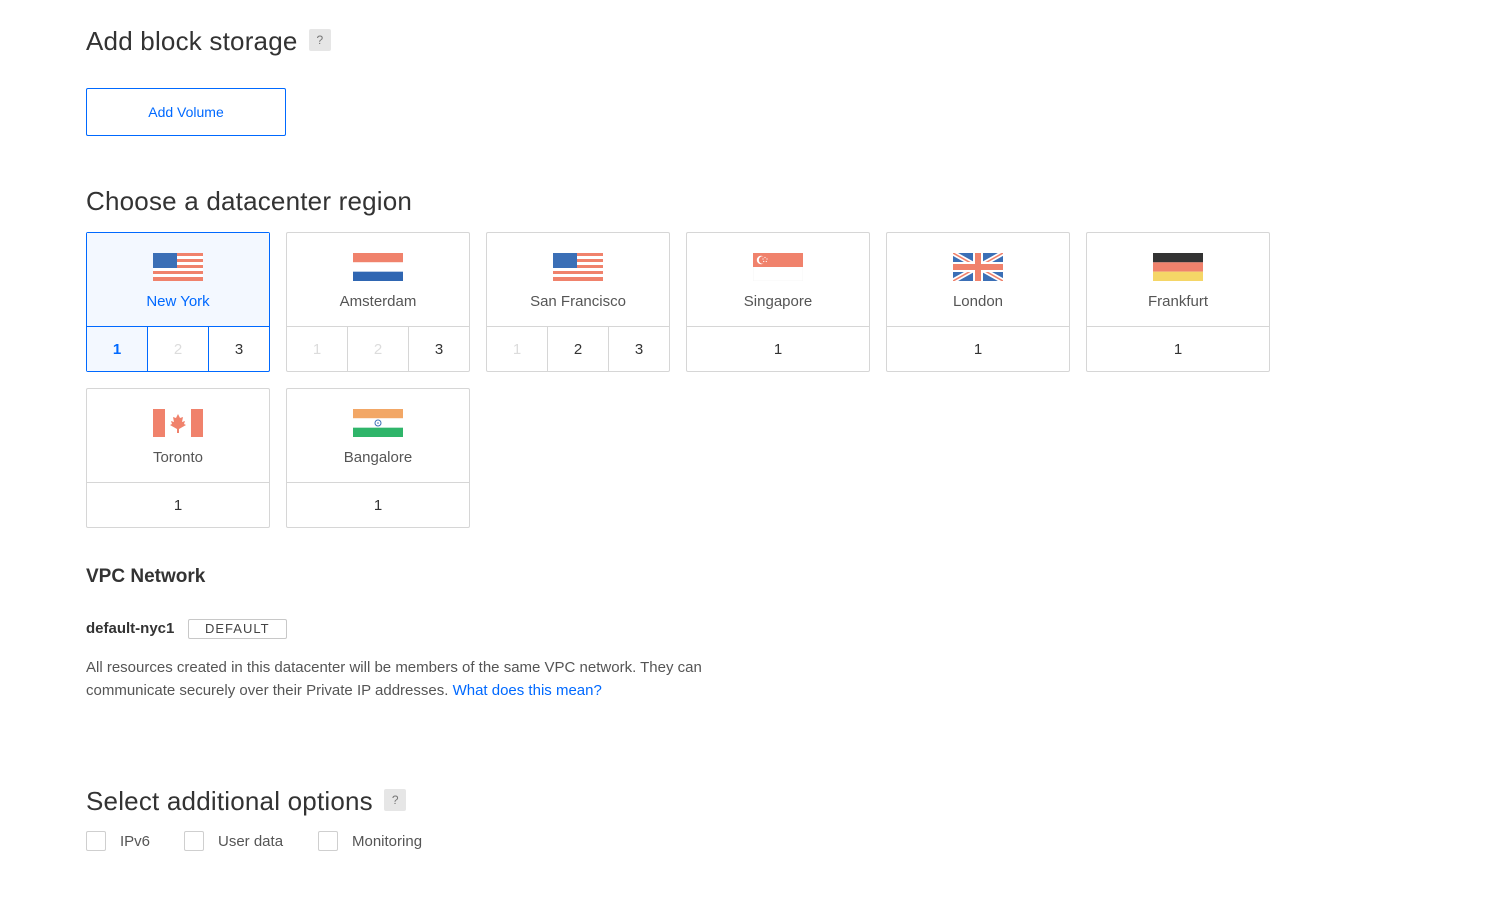 The image size is (1495, 916). Describe the element at coordinates (1178, 267) in the screenshot. I see `de-flag-icon` at that location.